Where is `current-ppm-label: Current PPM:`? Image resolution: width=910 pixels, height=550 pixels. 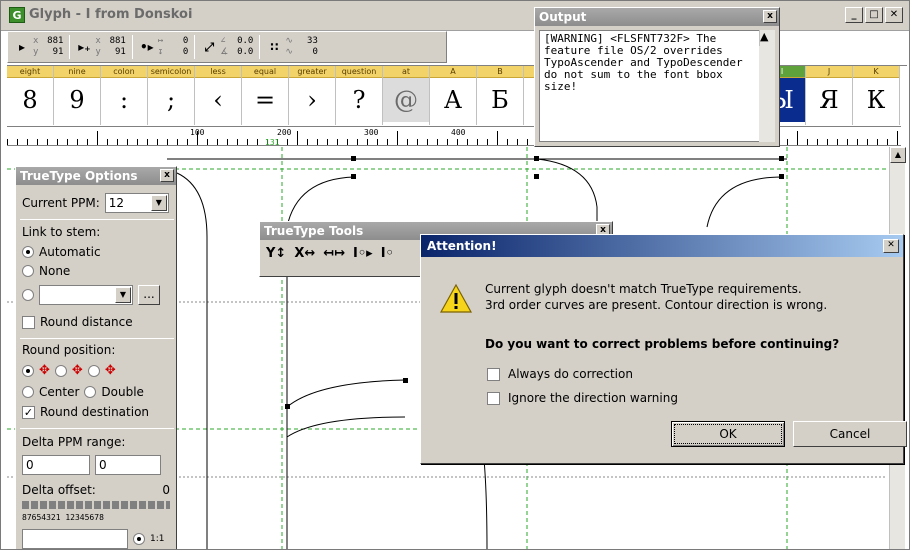
current-ppm-label: Current PPM: is located at coordinates (61, 203).